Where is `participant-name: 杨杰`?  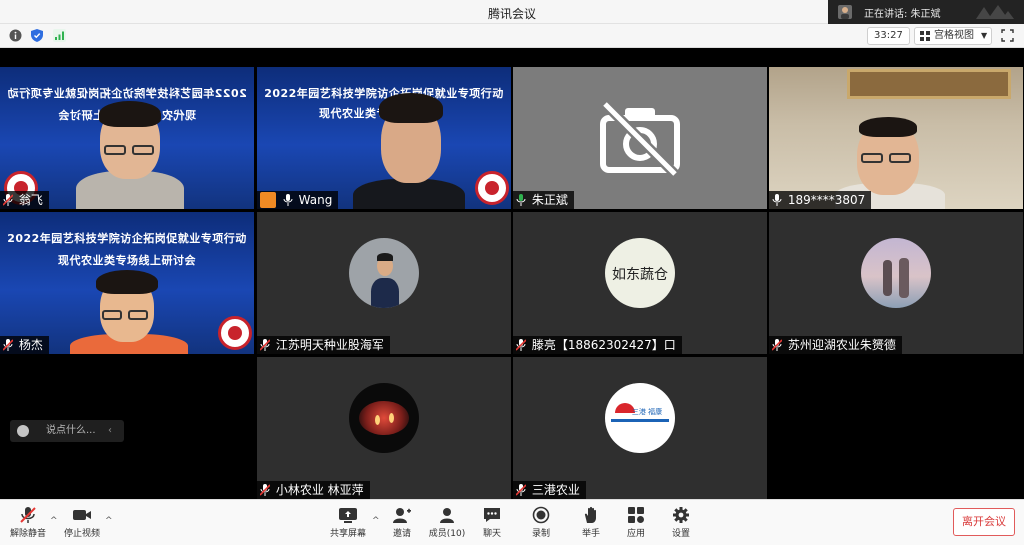 participant-name: 杨杰 is located at coordinates (30, 345).